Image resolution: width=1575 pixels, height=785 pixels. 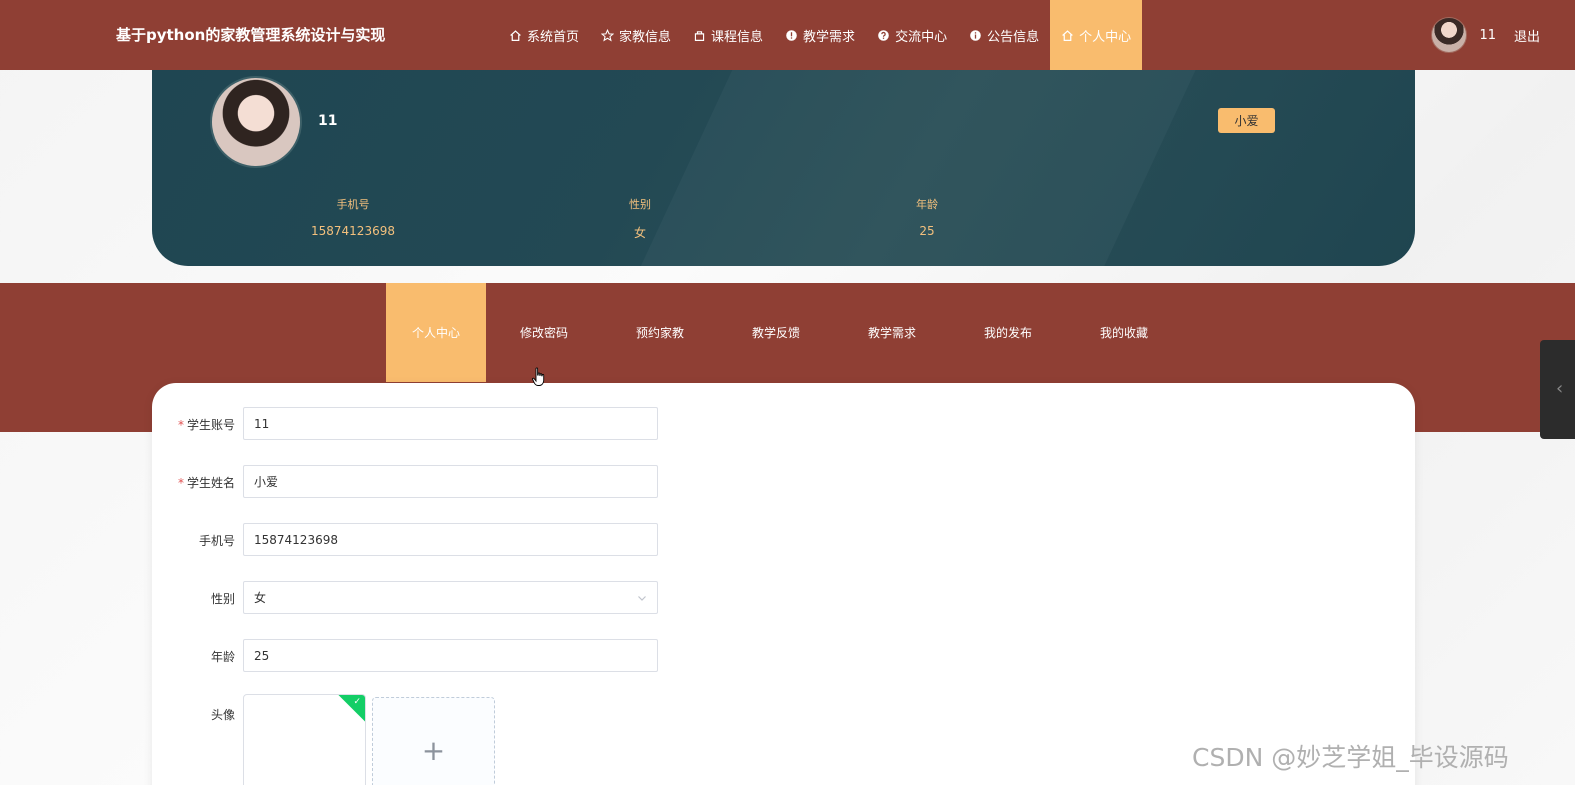 What do you see at coordinates (927, 217) in the screenshot?
I see `stat-age: 年龄 25` at bounding box center [927, 217].